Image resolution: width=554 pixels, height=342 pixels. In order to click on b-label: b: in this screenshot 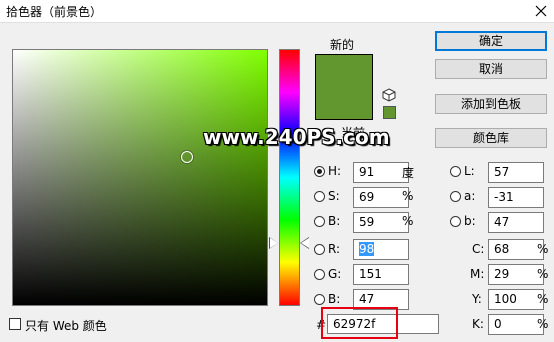, I will do `click(470, 221)`.